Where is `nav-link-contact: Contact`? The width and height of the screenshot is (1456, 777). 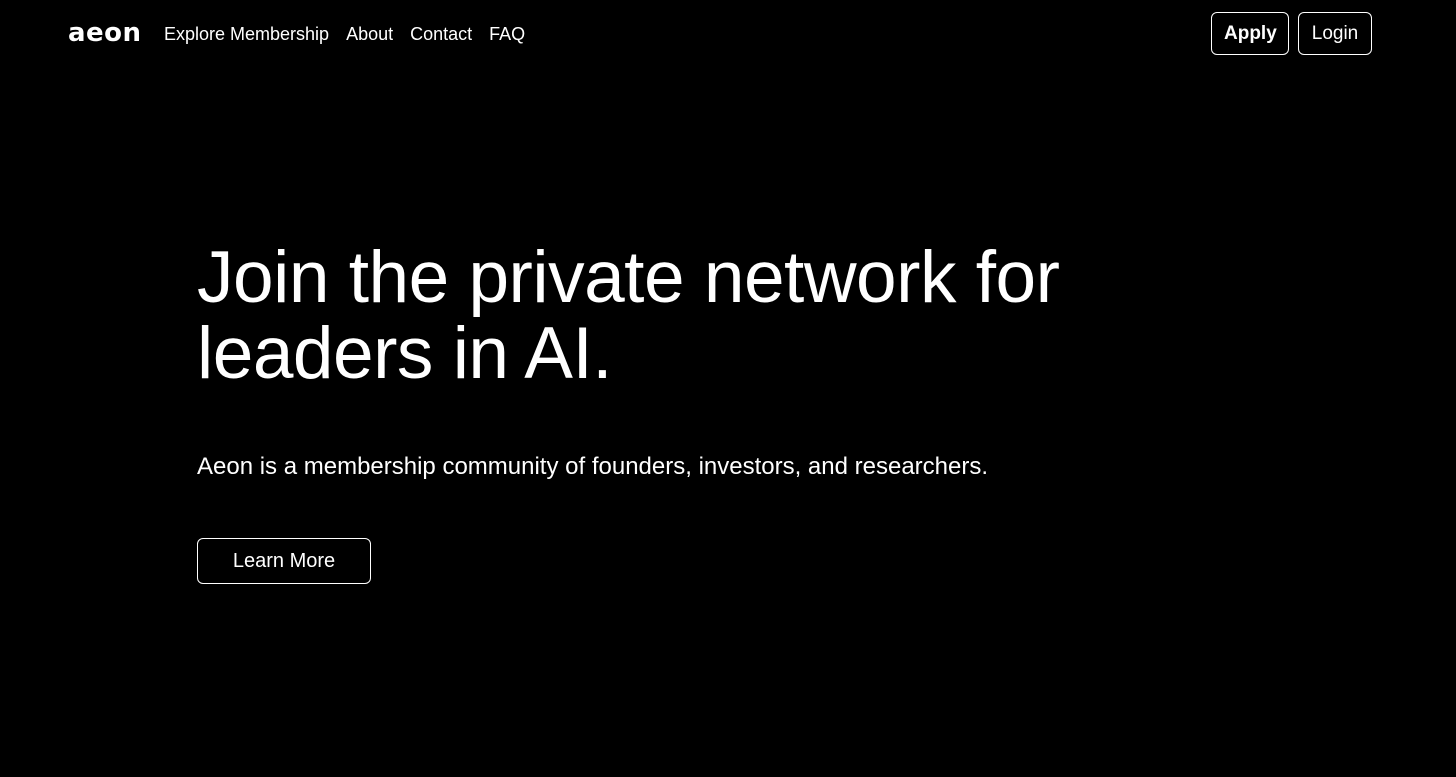
nav-link-contact: Contact is located at coordinates (441, 34).